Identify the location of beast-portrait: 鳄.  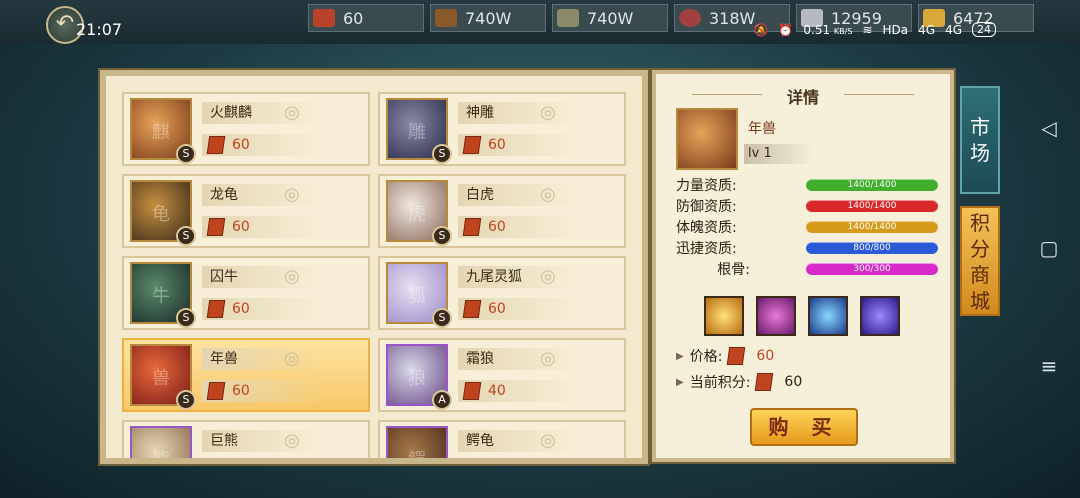
(417, 442).